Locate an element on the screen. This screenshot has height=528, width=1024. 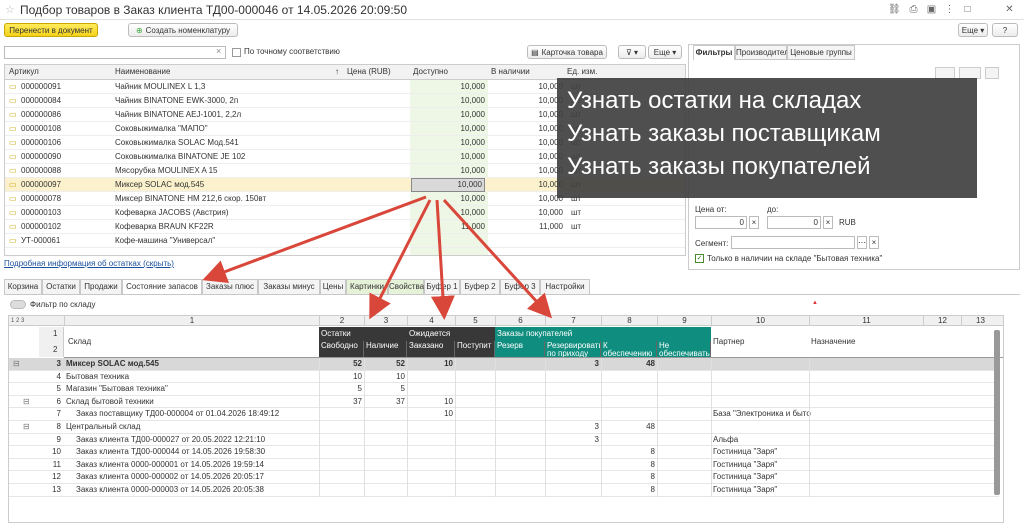
arrow-to-tab is located at coordinates (314, 239).